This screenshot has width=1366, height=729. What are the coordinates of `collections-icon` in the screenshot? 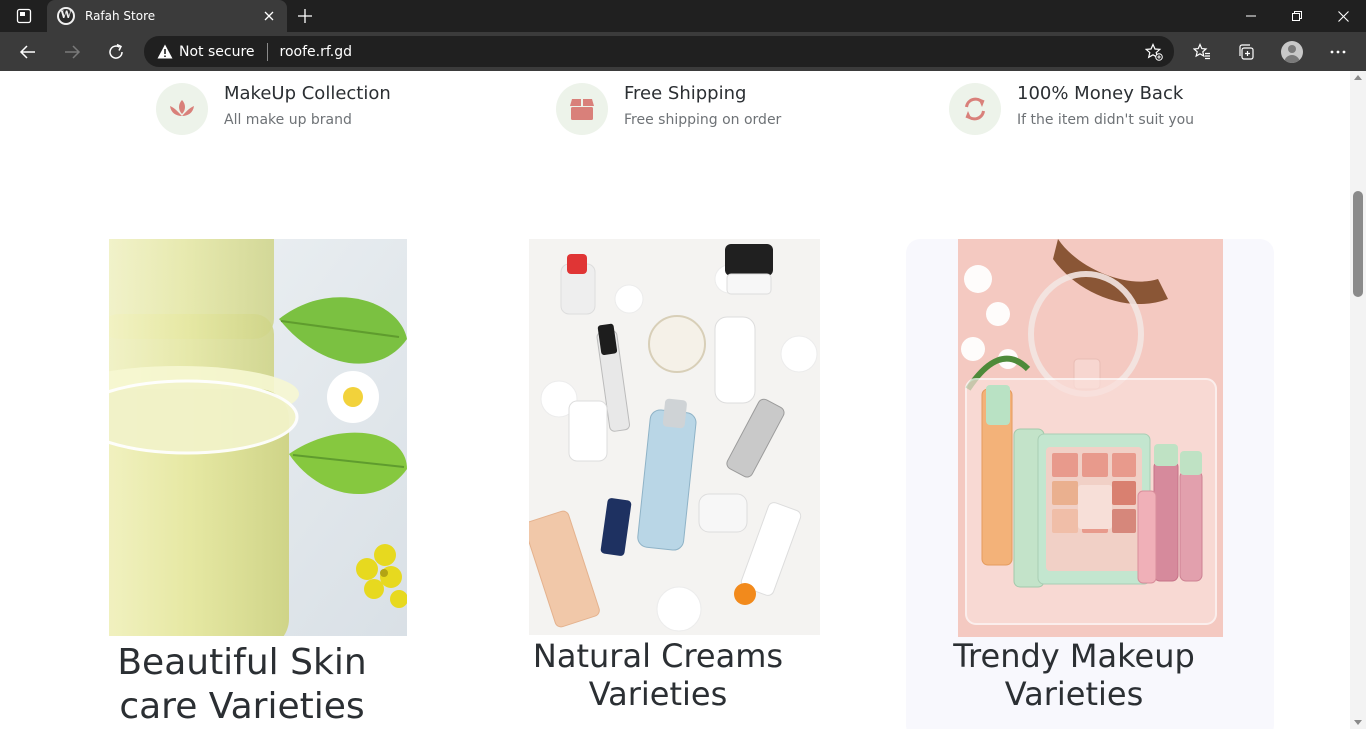 It's located at (1246, 52).